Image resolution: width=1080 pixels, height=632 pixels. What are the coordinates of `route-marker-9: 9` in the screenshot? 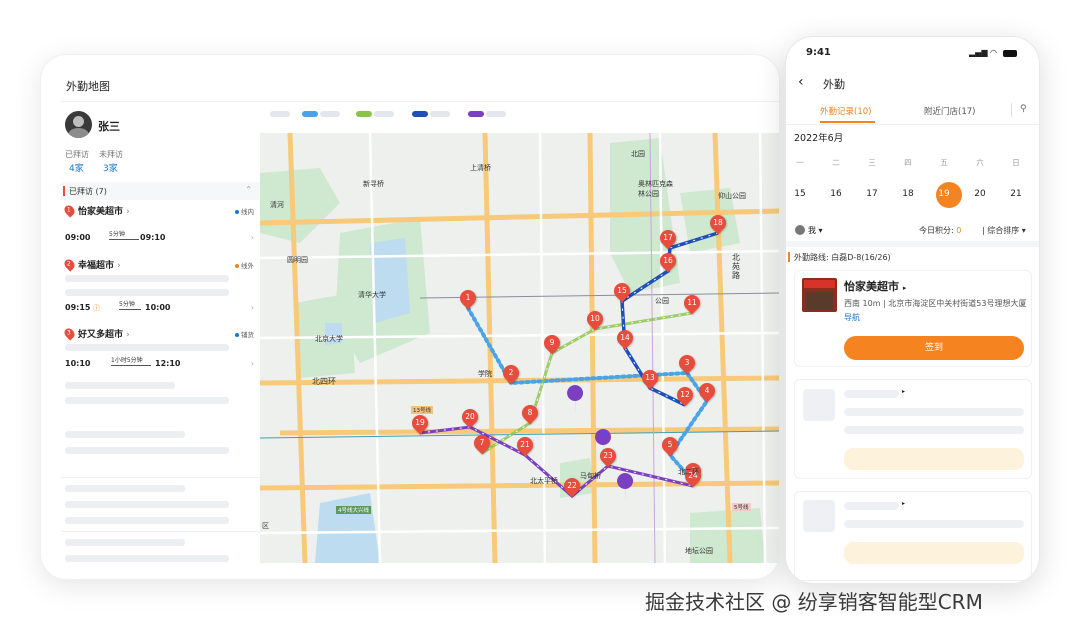 It's located at (552, 343).